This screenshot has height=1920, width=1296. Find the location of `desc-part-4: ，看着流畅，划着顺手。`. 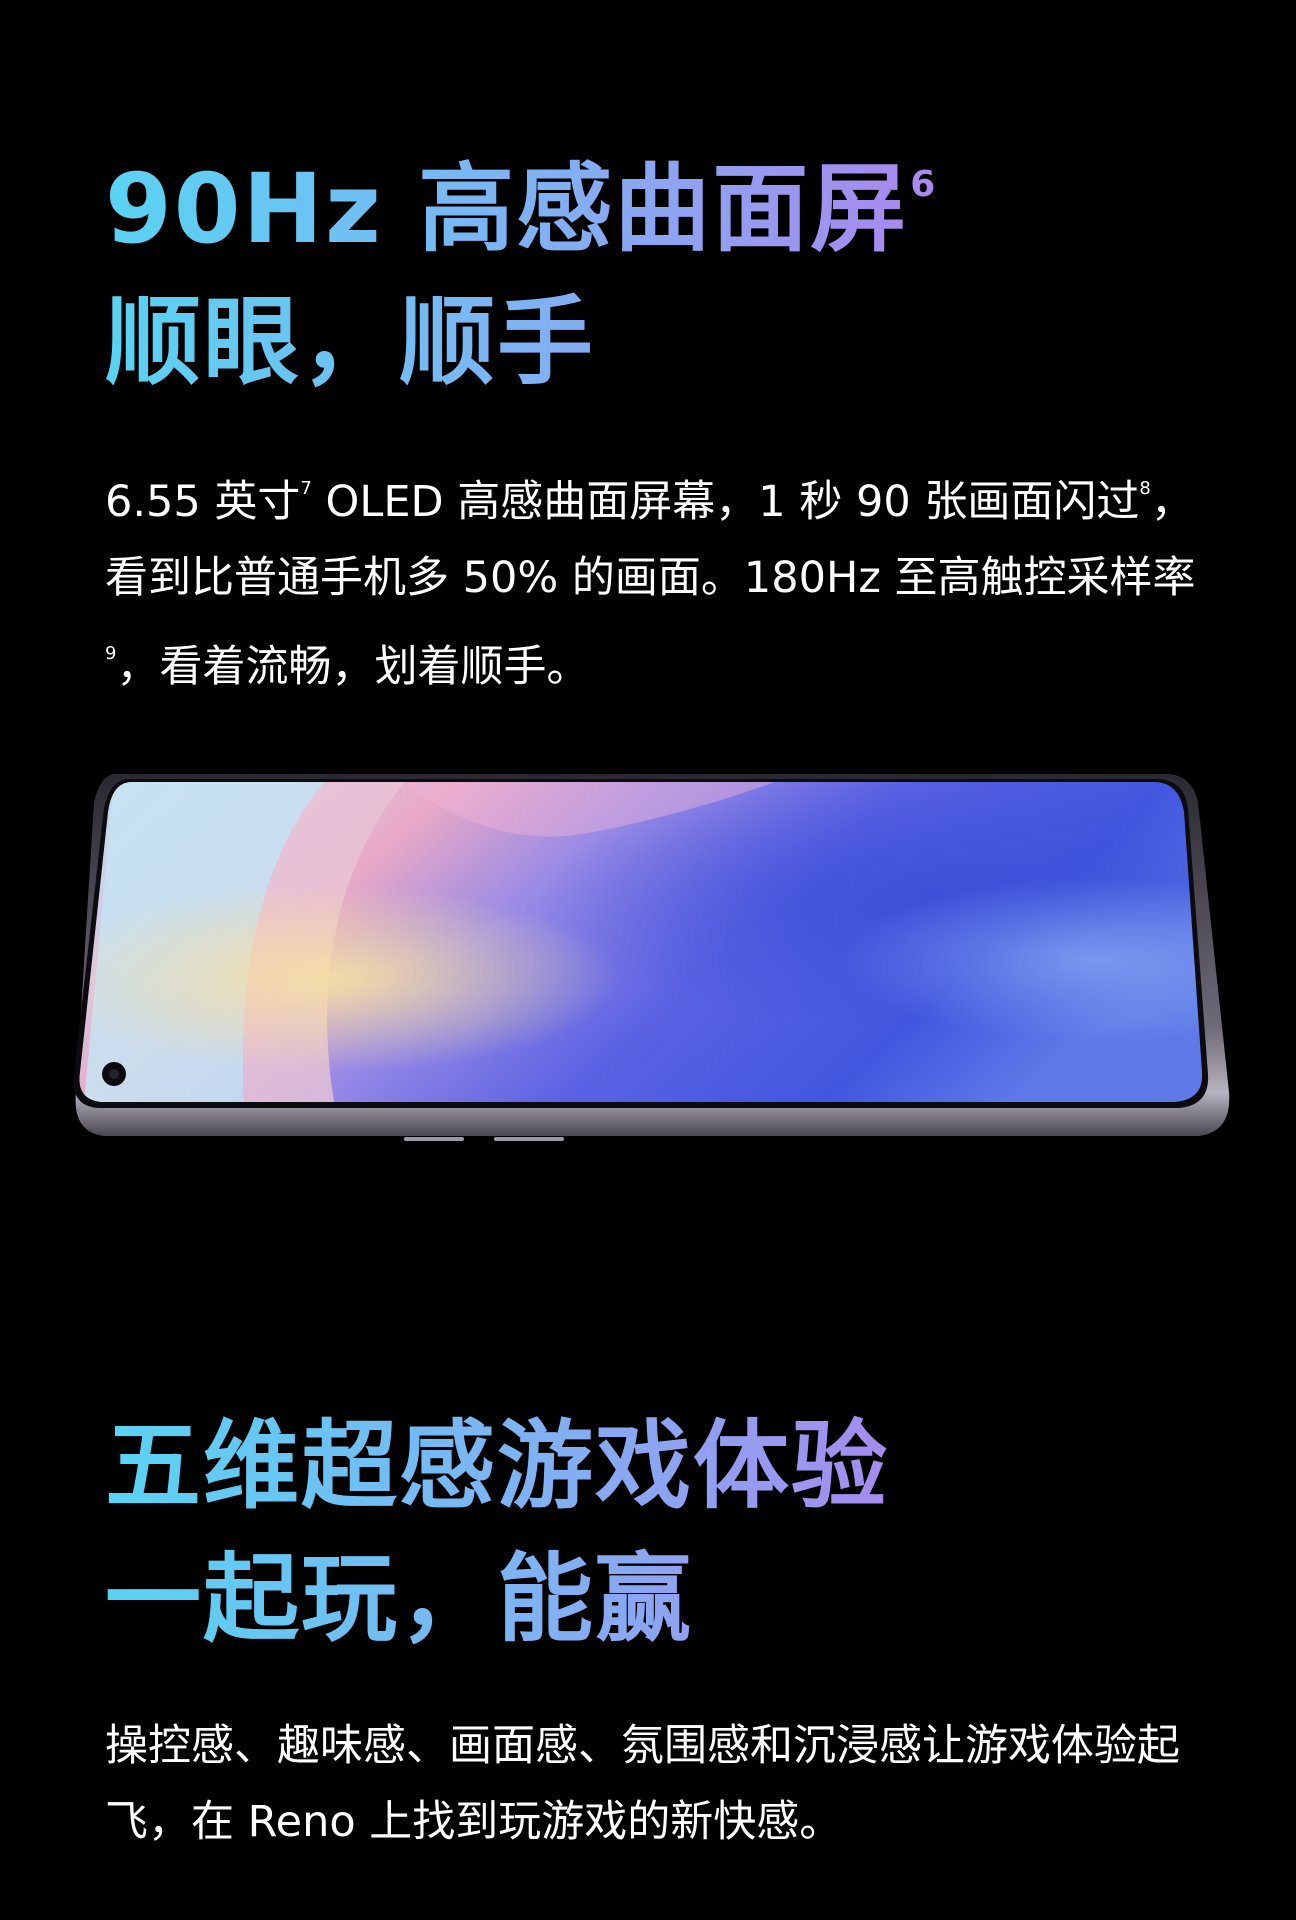

desc-part-4: ，看着流畅，划着顺手。 is located at coordinates (353, 667).